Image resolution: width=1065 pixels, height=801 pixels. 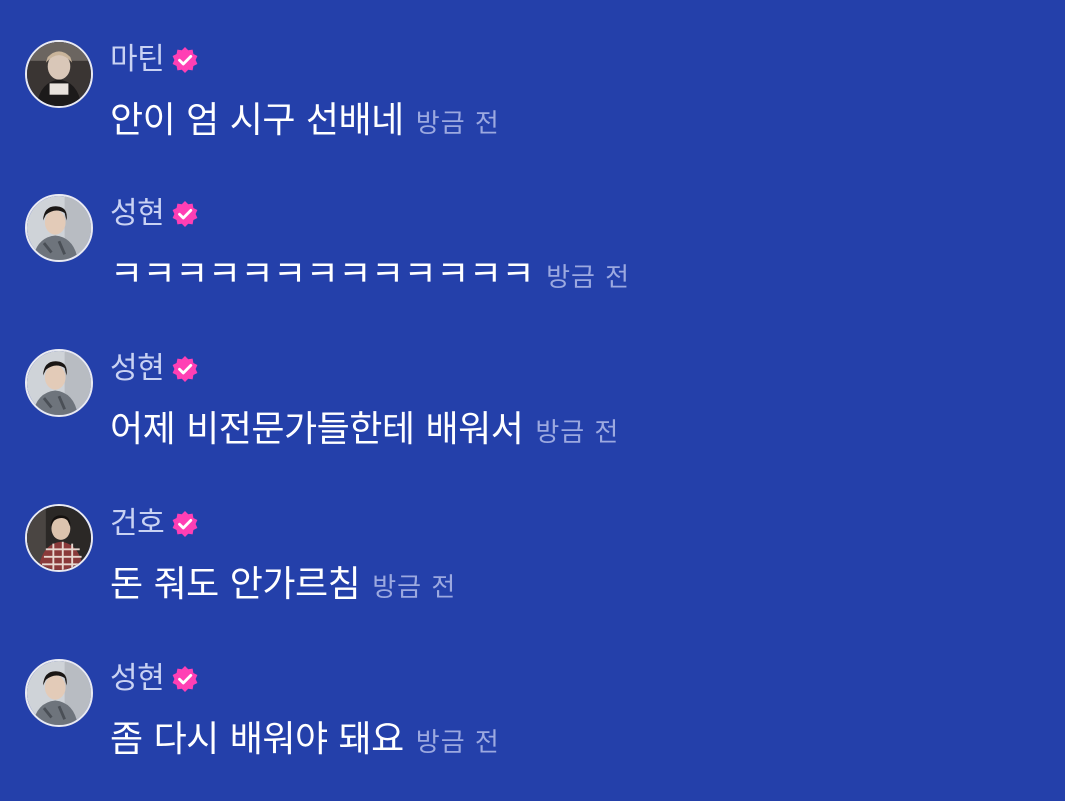 I want to click on message-text: 안이 엄 시구 선배네, so click(x=257, y=120).